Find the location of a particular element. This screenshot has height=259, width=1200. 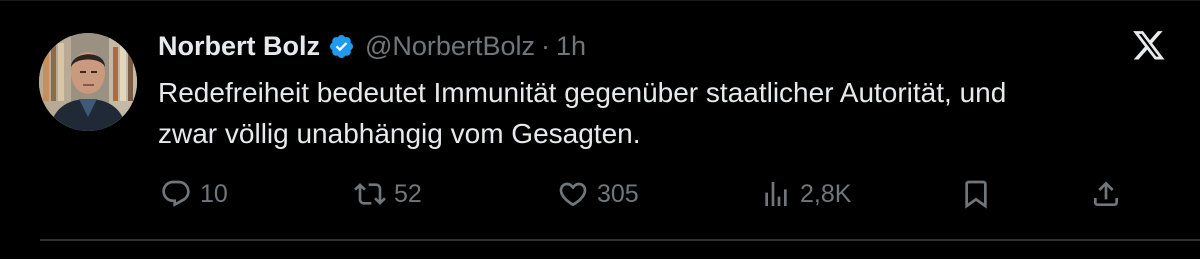

x-logo-icon is located at coordinates (1149, 46).